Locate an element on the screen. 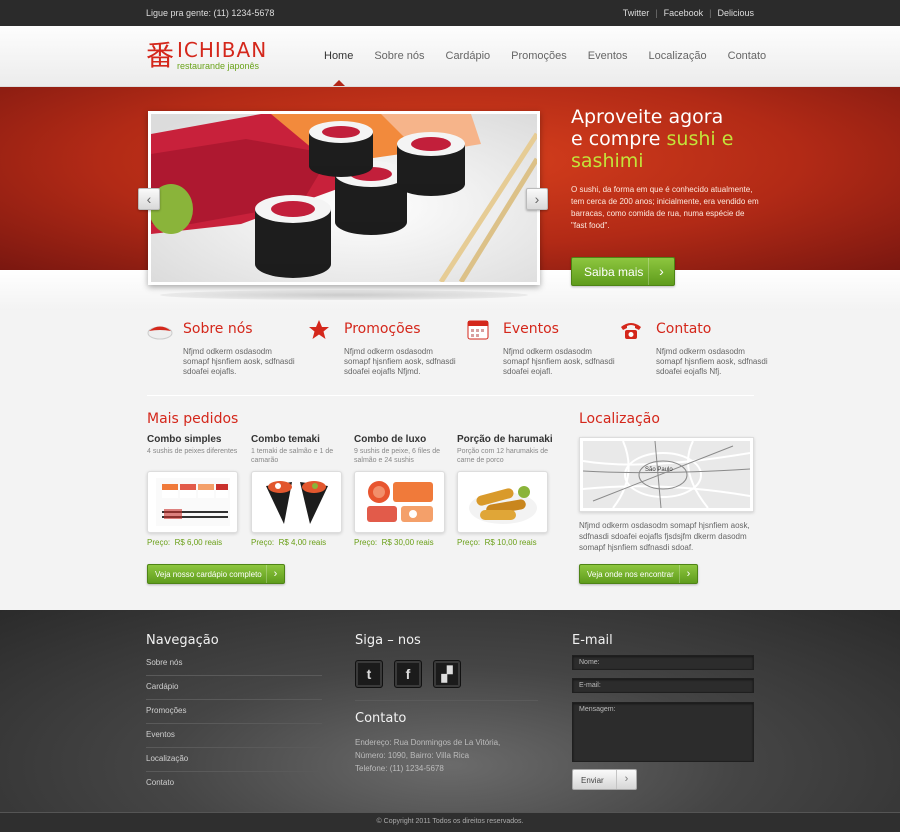 The width and height of the screenshot is (900, 832). nav-item-cardapio: Cardápio is located at coordinates (468, 56).